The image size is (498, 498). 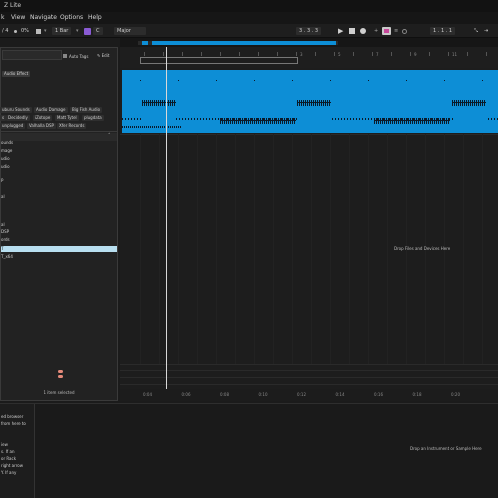 I want to click on auto-tags-icon, so click(x=65, y=56).